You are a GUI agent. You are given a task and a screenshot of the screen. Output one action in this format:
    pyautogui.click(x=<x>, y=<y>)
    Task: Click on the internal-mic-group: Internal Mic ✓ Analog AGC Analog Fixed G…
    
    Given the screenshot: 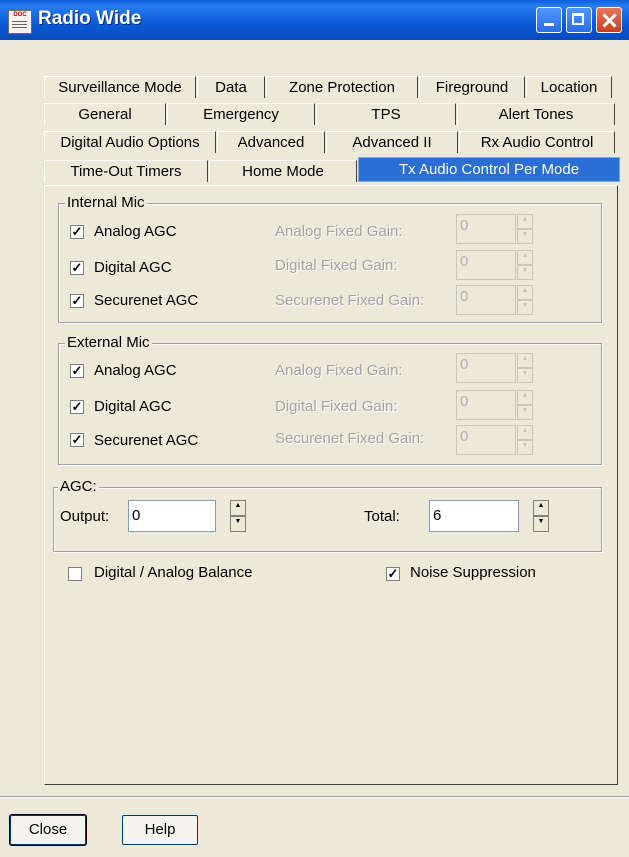 What is the action you would take?
    pyautogui.click(x=330, y=258)
    